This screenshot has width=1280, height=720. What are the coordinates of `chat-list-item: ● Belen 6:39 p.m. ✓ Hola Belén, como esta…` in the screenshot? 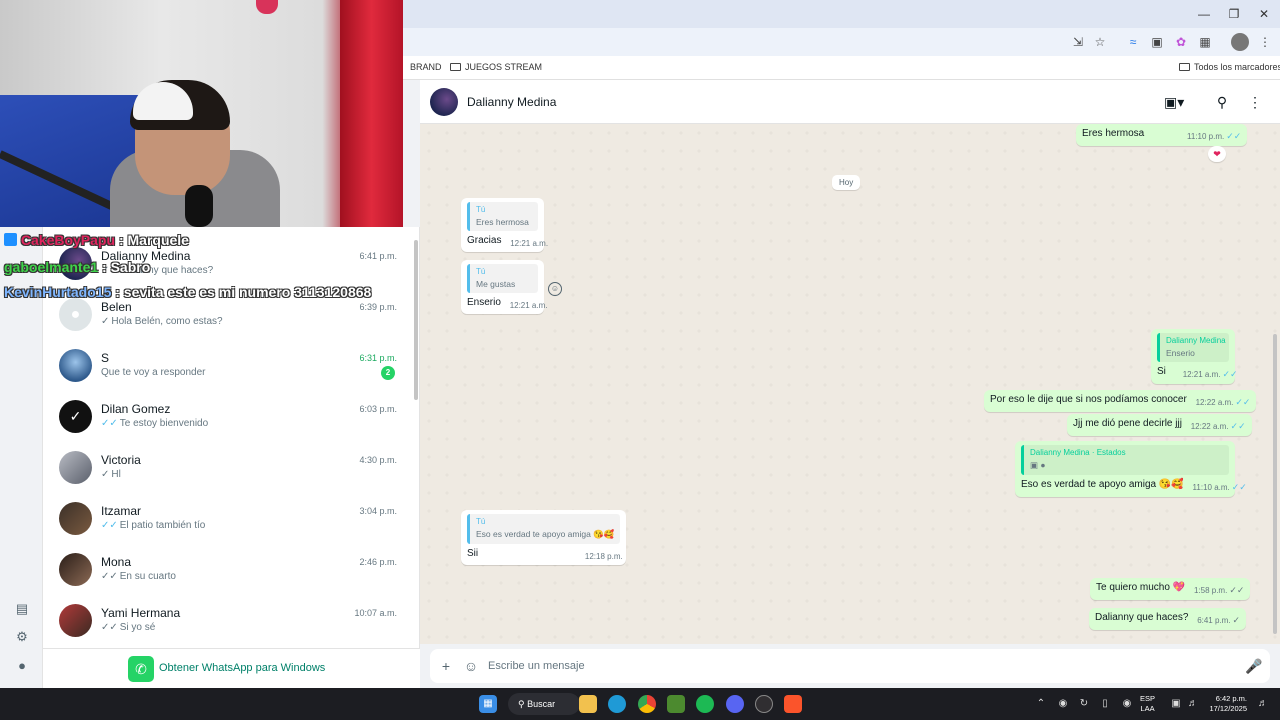 It's located at (228, 319).